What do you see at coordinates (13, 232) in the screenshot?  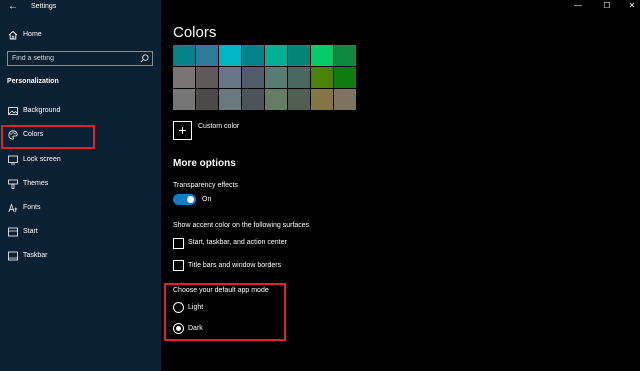 I see `start-icon` at bounding box center [13, 232].